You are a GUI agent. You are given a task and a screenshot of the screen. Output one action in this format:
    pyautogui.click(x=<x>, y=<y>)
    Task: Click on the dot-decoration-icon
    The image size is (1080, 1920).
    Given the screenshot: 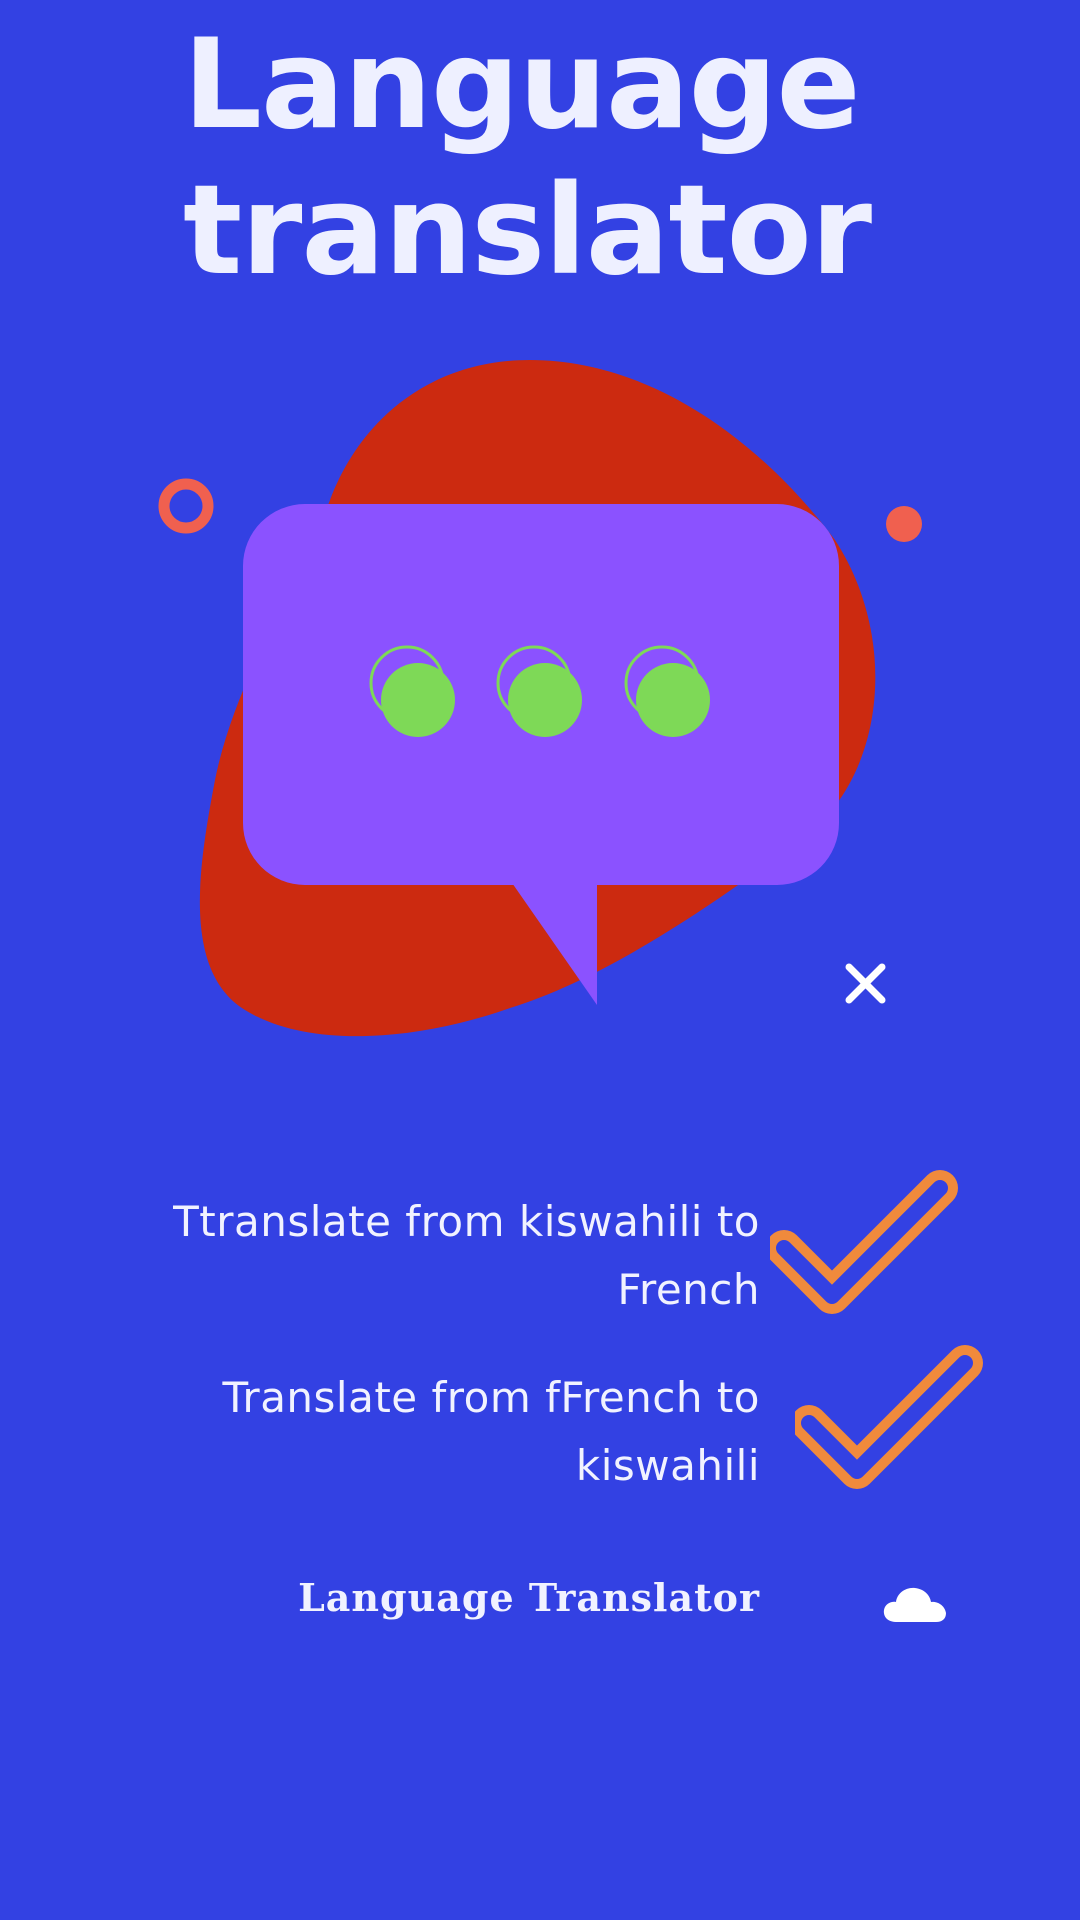 What is the action you would take?
    pyautogui.click(x=904, y=524)
    